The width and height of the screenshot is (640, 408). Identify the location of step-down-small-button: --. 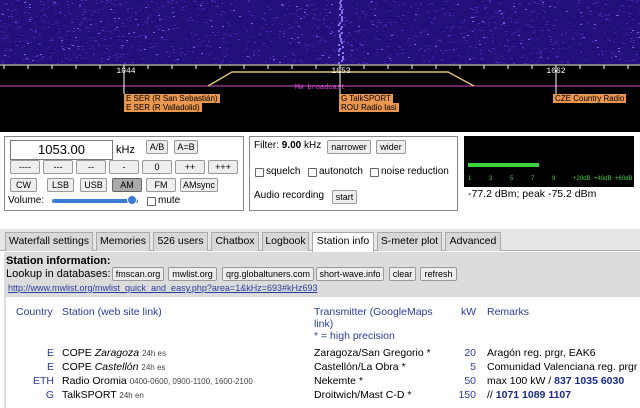
(91, 167).